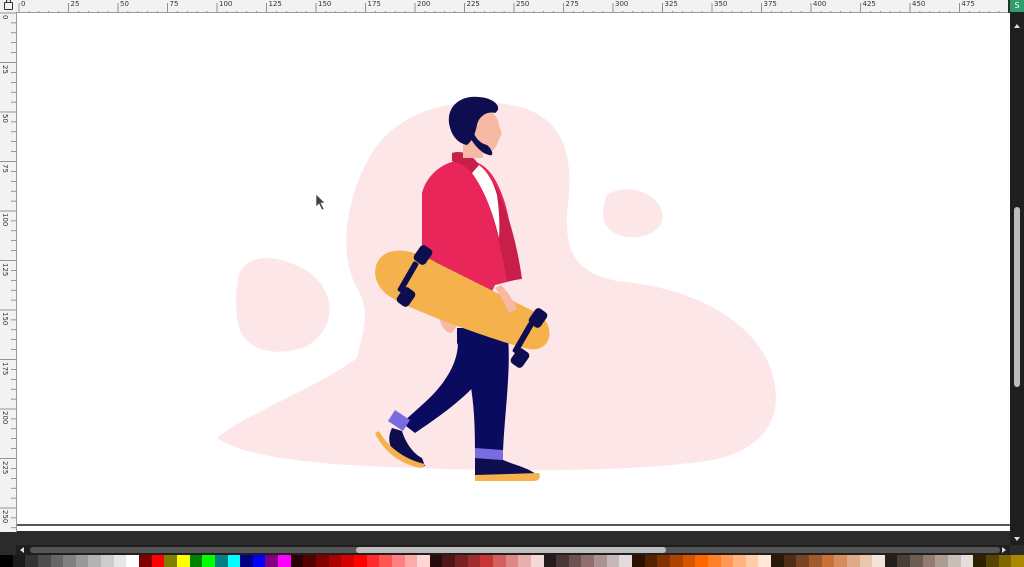  I want to click on vertical-scrollbar, so click(1017, 278).